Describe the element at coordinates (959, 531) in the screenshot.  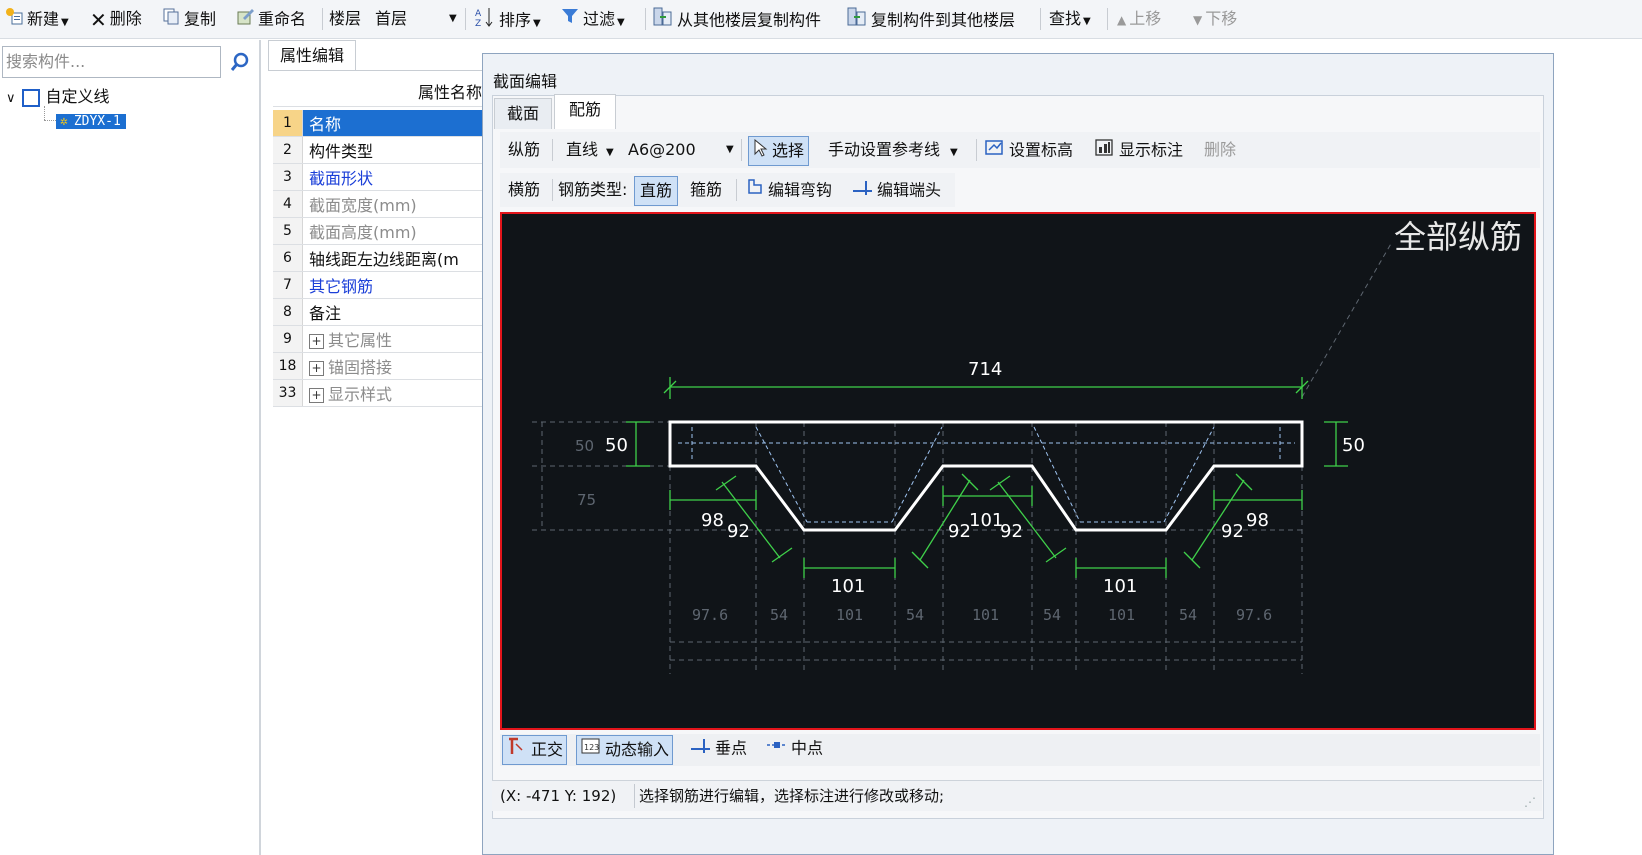
I see `dim-92-mid-a: 92` at that location.